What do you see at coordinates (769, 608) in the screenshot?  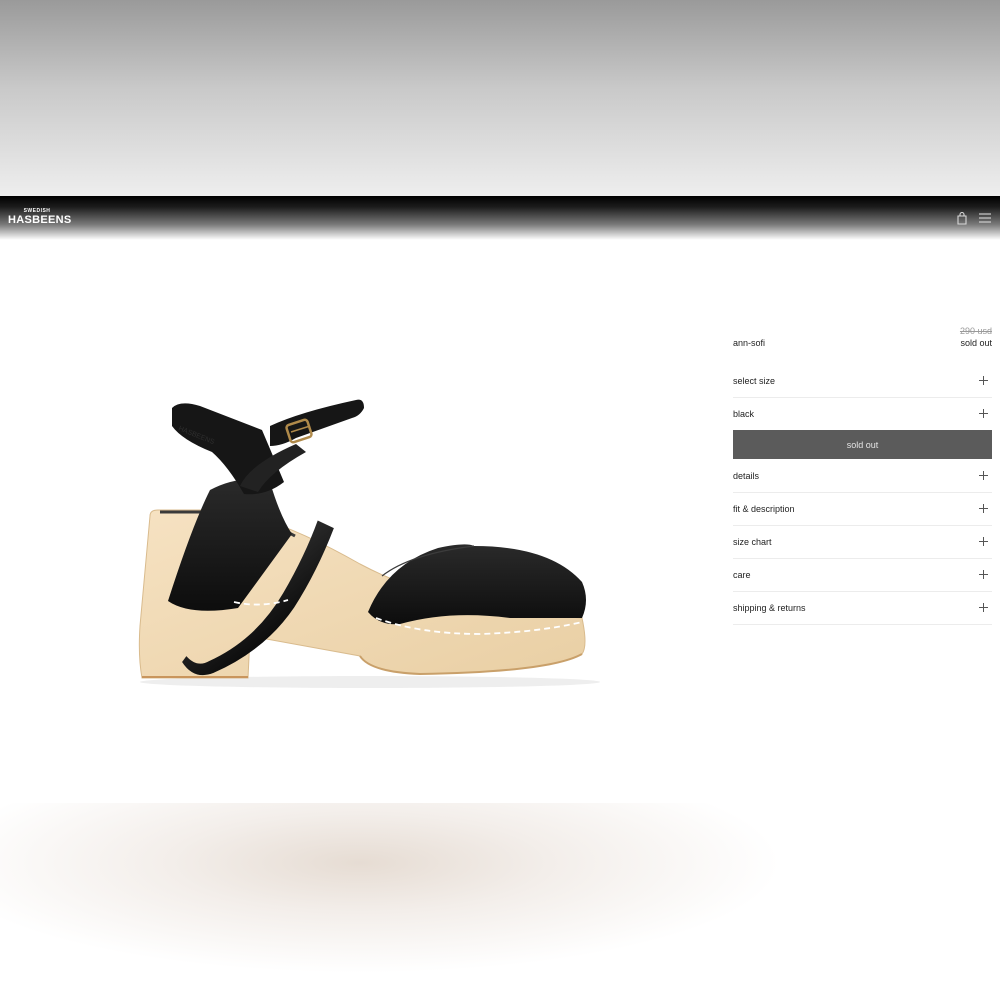 I see `accordion-label: shipping & returns` at bounding box center [769, 608].